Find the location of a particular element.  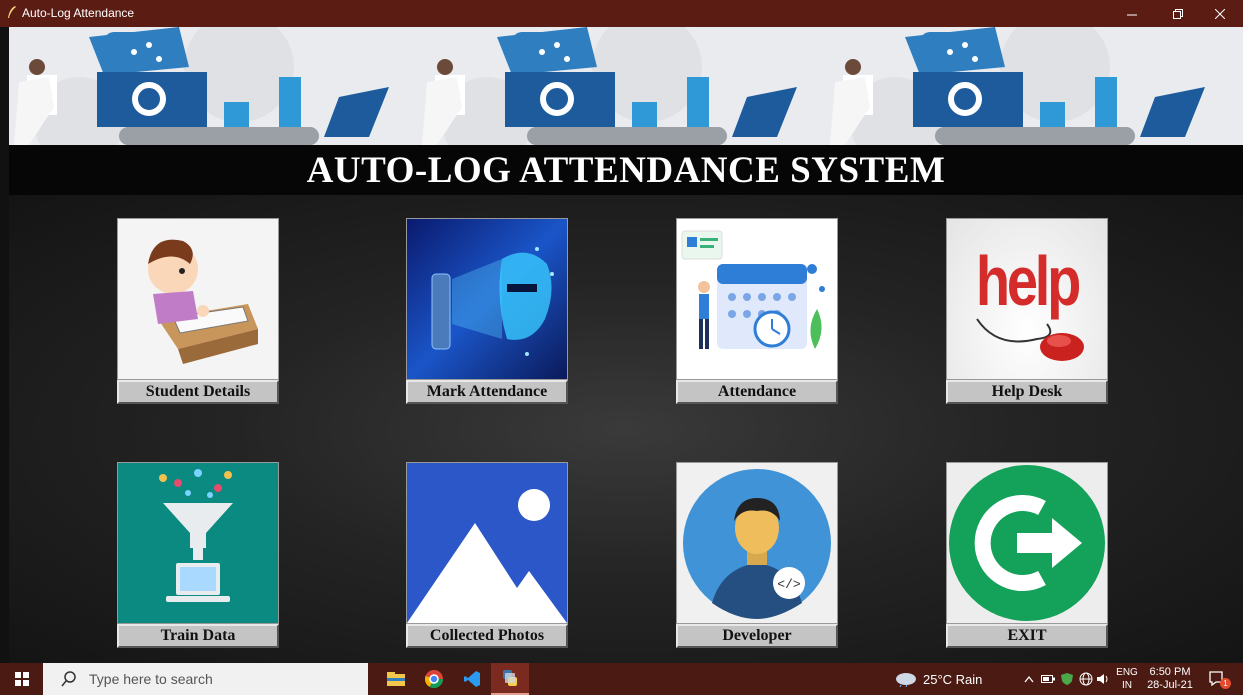

globe-icon is located at coordinates (1086, 679).